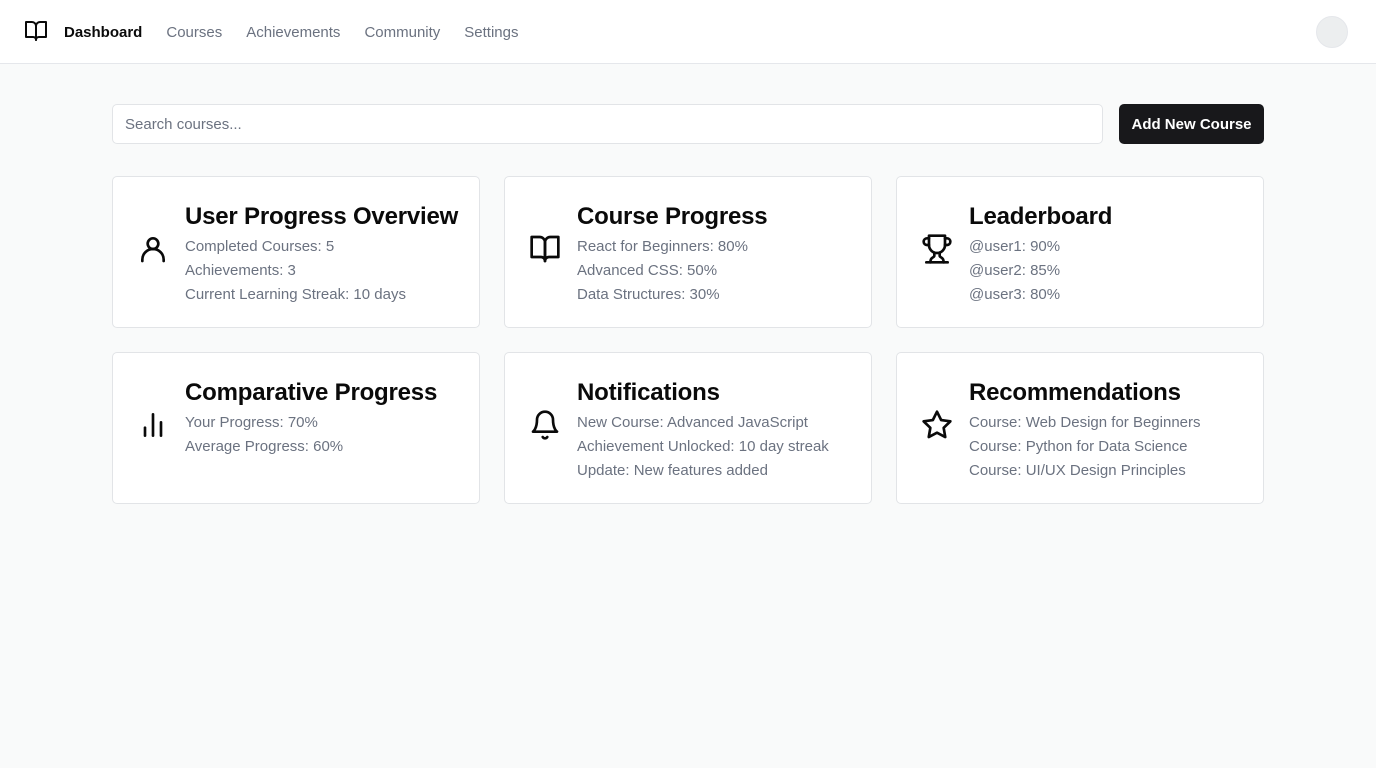 The width and height of the screenshot is (1376, 768). I want to click on list-item: Update: New features added, so click(672, 470).